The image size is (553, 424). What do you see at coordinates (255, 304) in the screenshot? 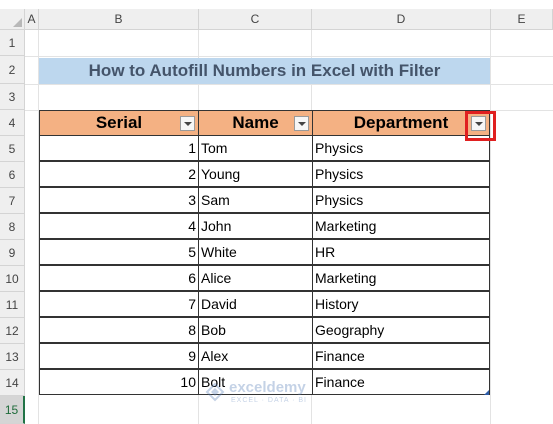
I see `name-cell: David` at bounding box center [255, 304].